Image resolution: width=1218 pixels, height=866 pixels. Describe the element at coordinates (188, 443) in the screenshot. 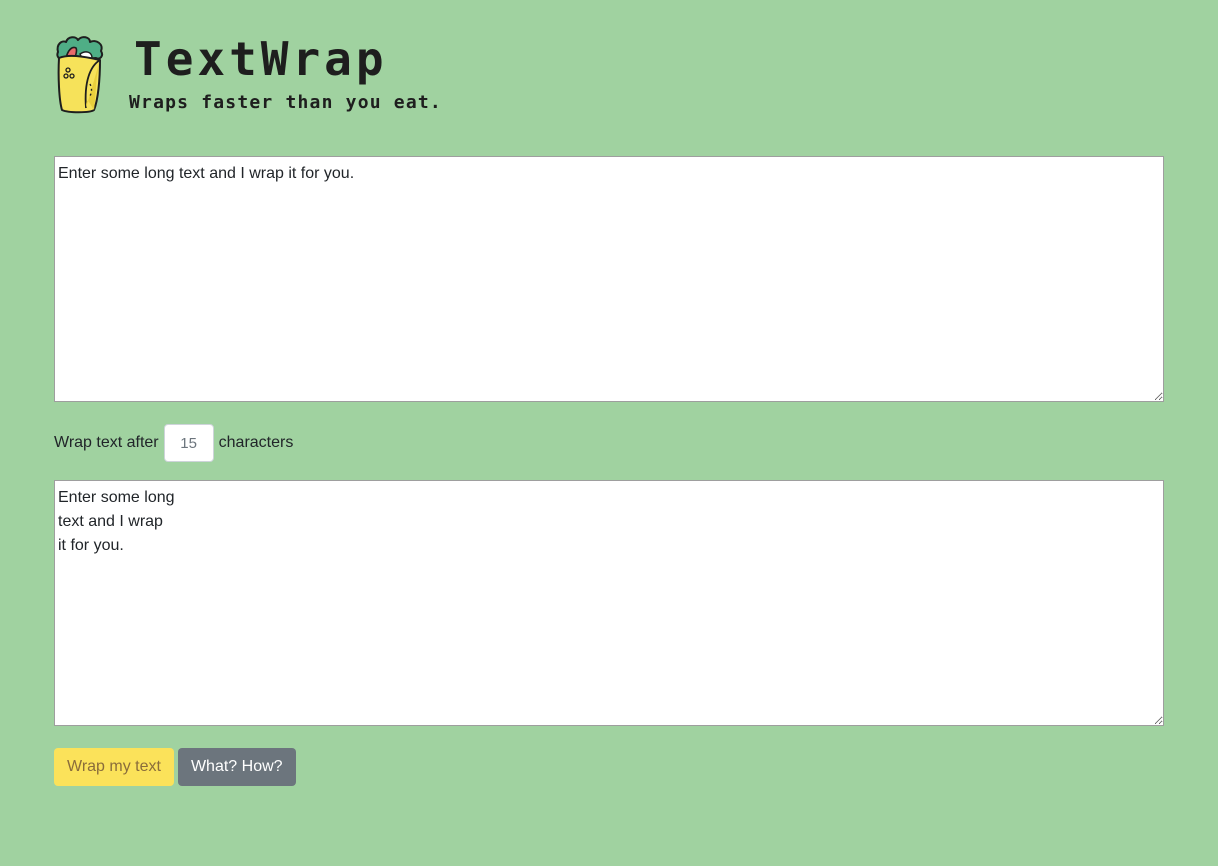

I see `wrap-length-input` at that location.